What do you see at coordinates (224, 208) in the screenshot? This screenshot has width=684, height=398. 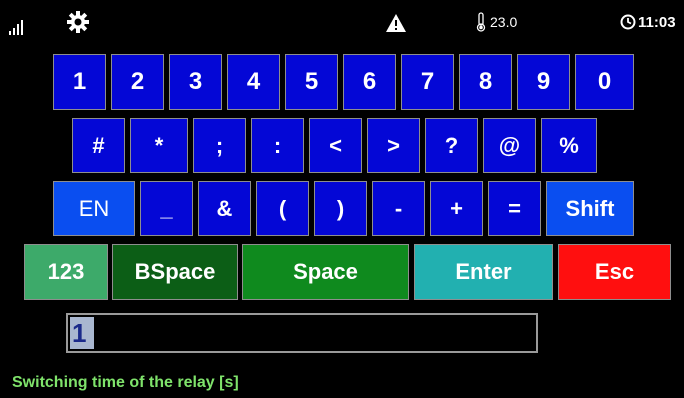 I see `key-ampersand: &` at bounding box center [224, 208].